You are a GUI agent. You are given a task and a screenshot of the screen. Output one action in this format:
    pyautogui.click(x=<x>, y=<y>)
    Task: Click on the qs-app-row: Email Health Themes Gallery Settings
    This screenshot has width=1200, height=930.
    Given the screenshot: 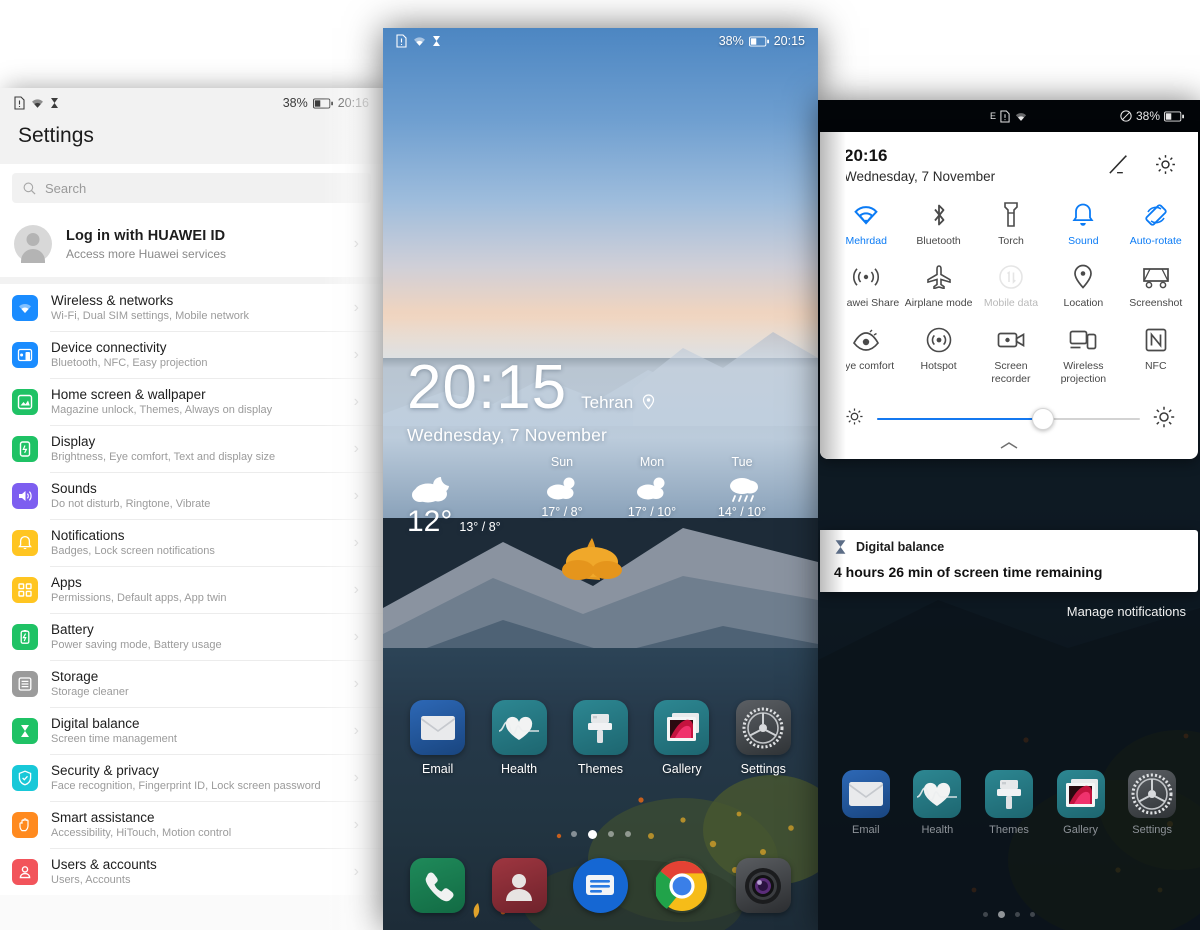 What is the action you would take?
    pyautogui.click(x=1009, y=803)
    